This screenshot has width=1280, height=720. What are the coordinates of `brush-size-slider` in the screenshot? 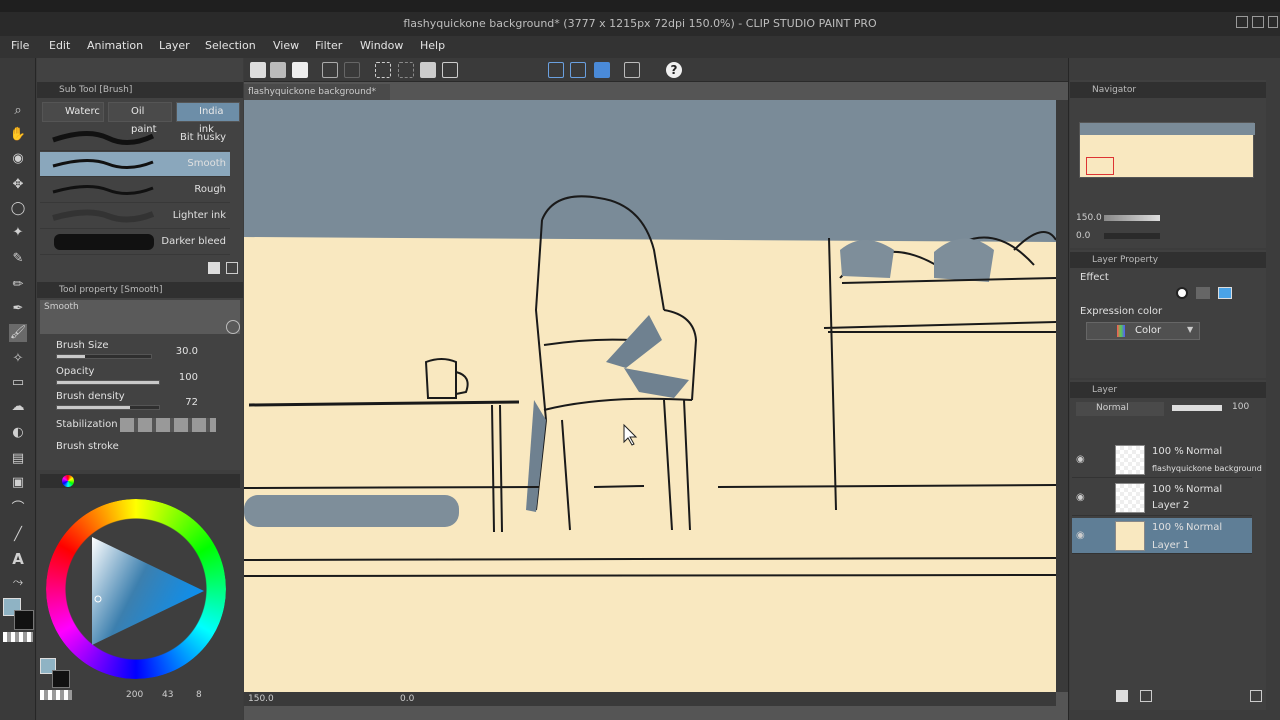 It's located at (104, 356).